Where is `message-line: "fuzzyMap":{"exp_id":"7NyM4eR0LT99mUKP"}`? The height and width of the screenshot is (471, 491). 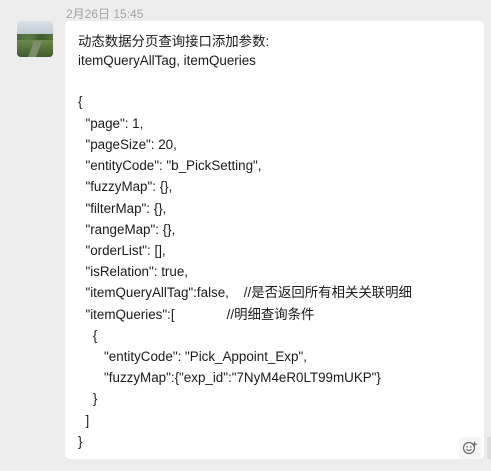
message-line: "fuzzyMap":{"exp_id":"7NyM4eR0LT99mUKP"} is located at coordinates (229, 377).